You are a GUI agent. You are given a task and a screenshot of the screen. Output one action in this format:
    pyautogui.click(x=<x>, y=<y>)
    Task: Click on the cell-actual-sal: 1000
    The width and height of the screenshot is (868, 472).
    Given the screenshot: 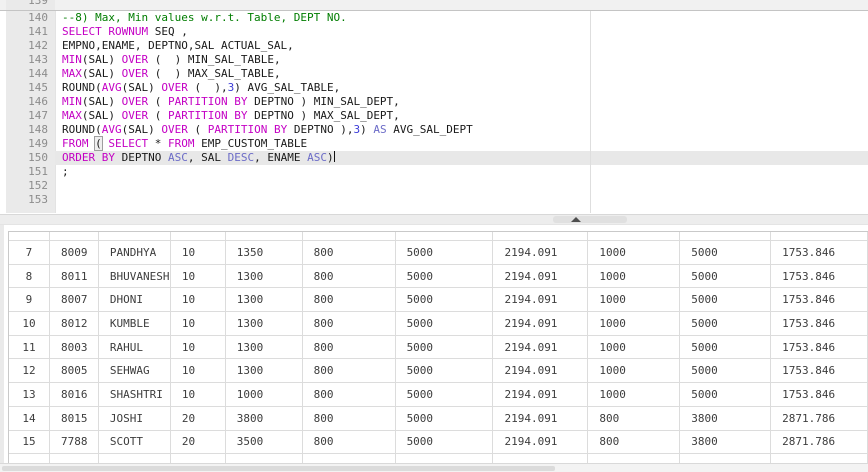 What is the action you would take?
    pyautogui.click(x=264, y=394)
    